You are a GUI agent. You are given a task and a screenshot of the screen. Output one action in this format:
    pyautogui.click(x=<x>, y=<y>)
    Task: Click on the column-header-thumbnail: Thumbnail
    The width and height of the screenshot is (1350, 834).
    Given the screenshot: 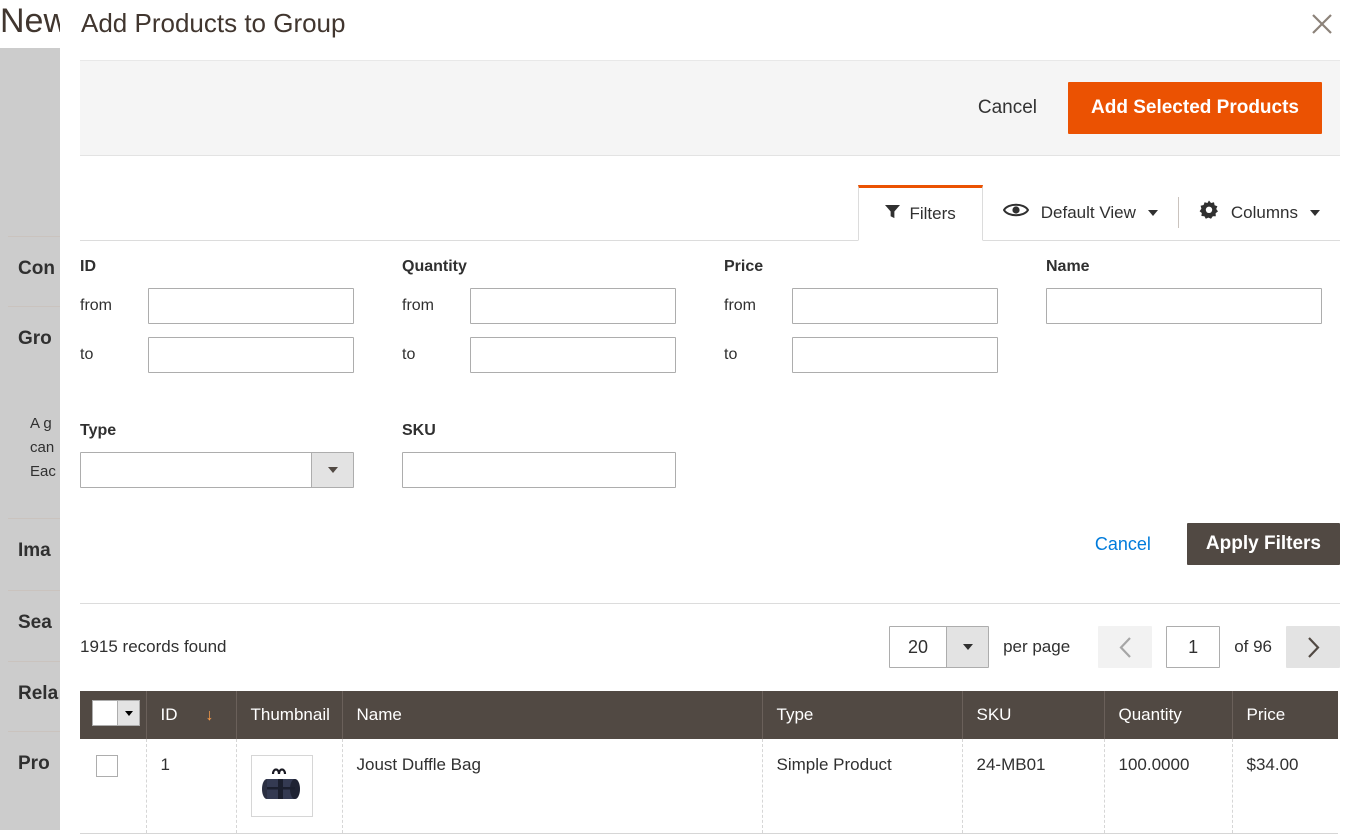 What is the action you would take?
    pyautogui.click(x=289, y=715)
    